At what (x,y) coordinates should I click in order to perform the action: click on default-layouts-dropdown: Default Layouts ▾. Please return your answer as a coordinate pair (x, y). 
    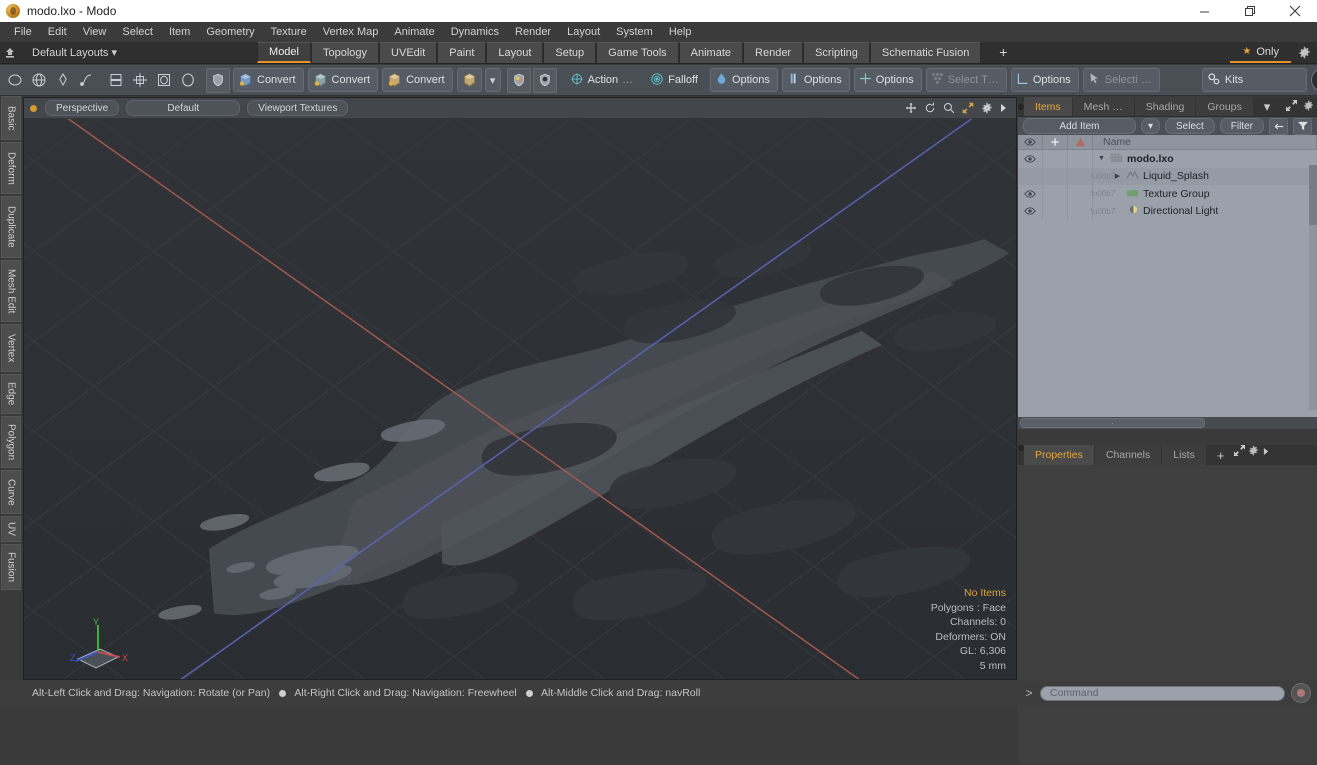
    Looking at the image, I should click on (75, 52).